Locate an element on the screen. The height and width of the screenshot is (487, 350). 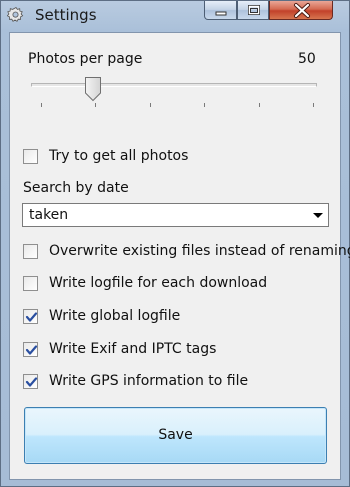
search-by-date-label: Search by date is located at coordinates (76, 188).